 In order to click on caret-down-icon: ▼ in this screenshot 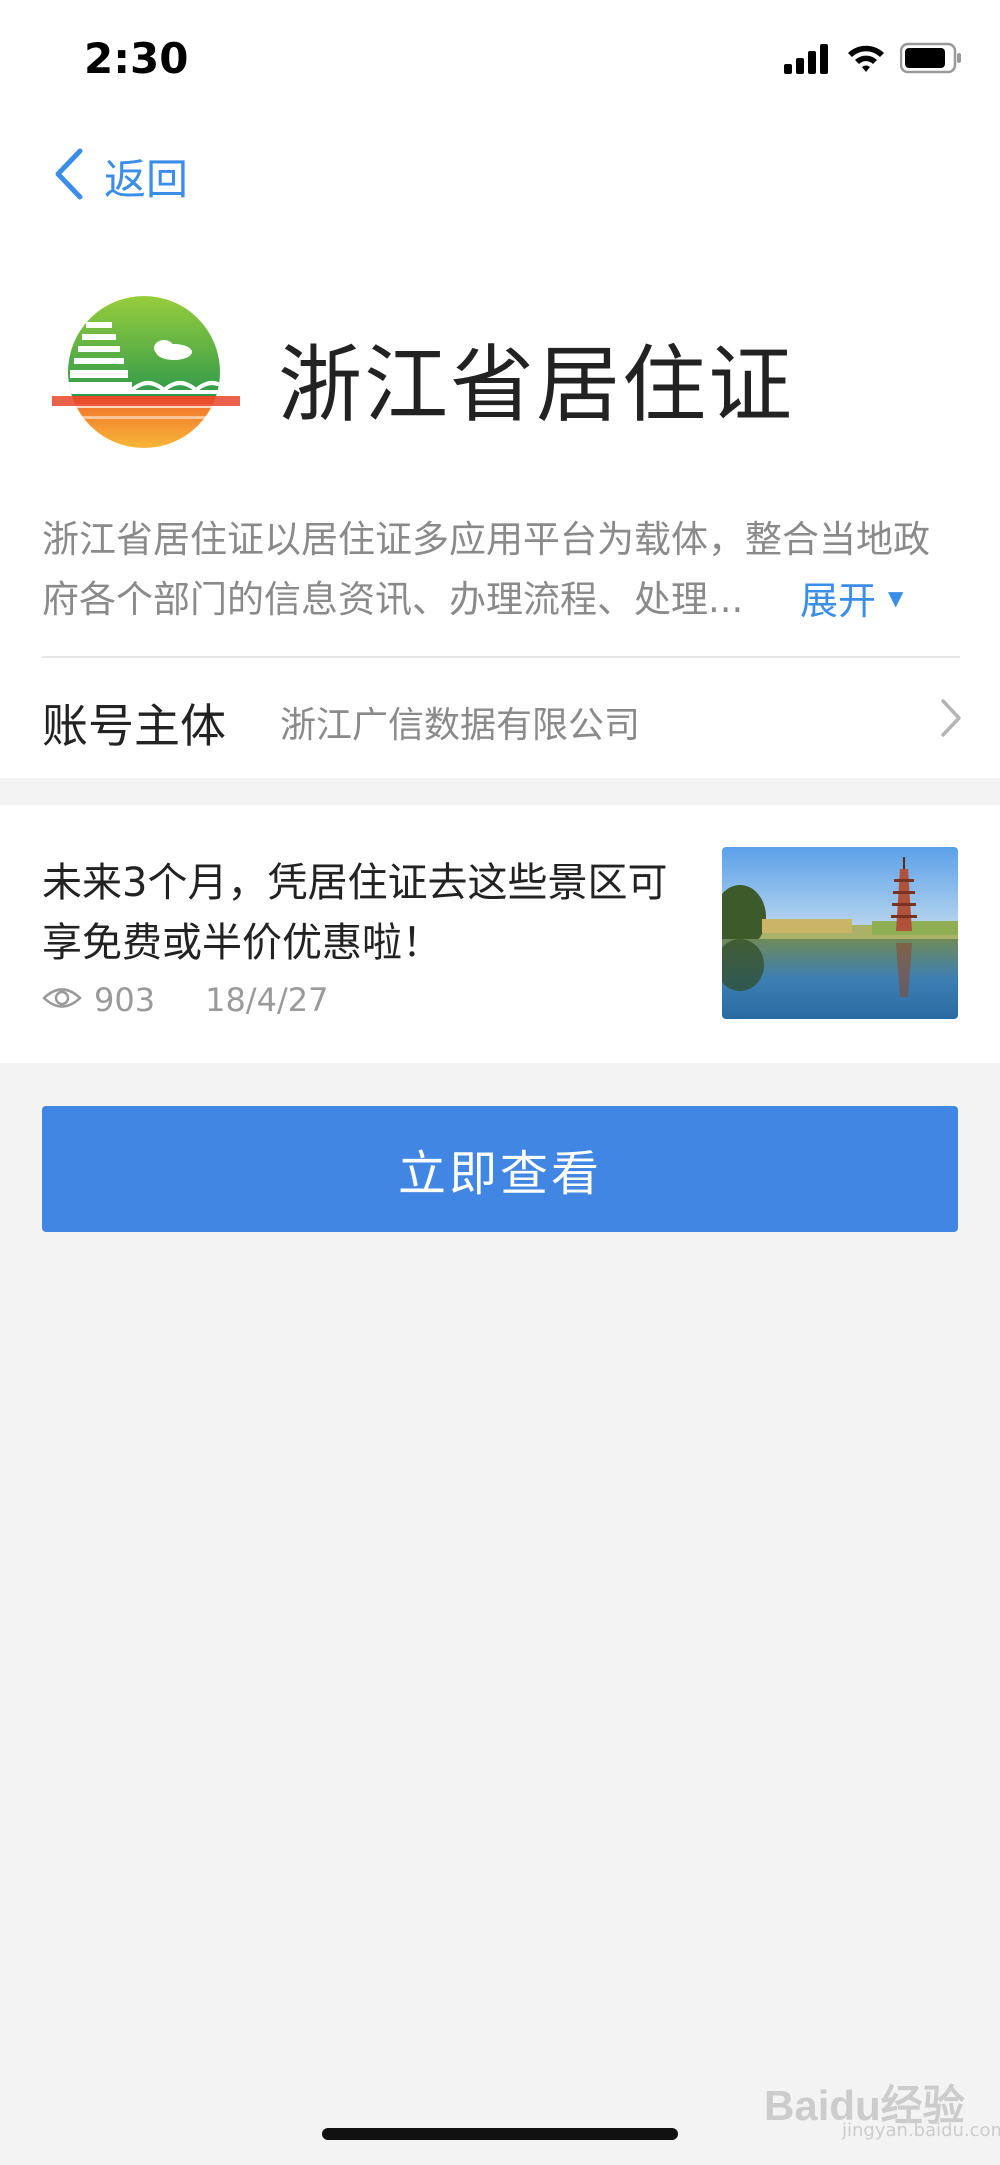, I will do `click(896, 597)`.